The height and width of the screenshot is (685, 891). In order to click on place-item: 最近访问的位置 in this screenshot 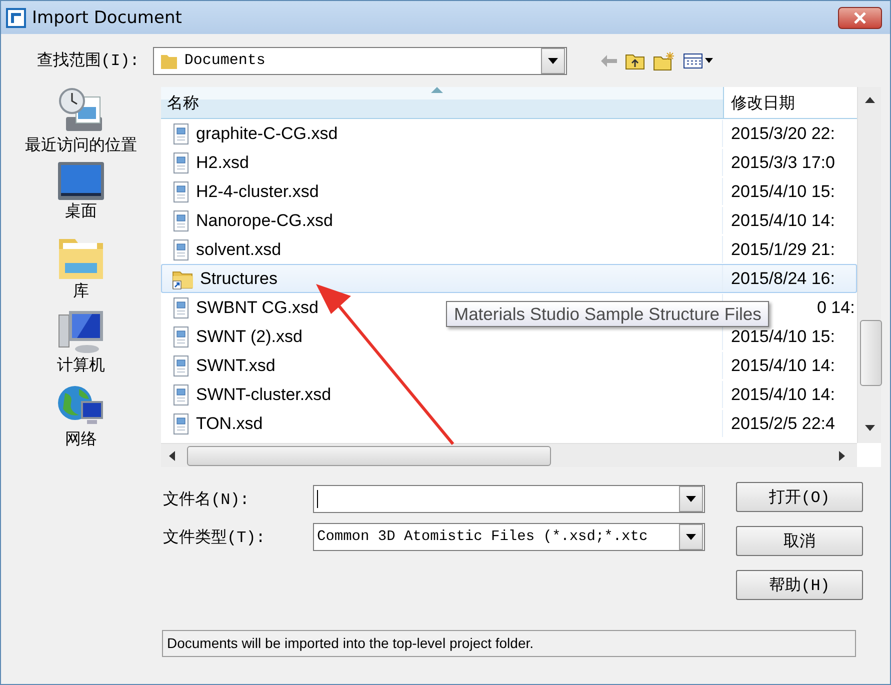, I will do `click(81, 124)`.